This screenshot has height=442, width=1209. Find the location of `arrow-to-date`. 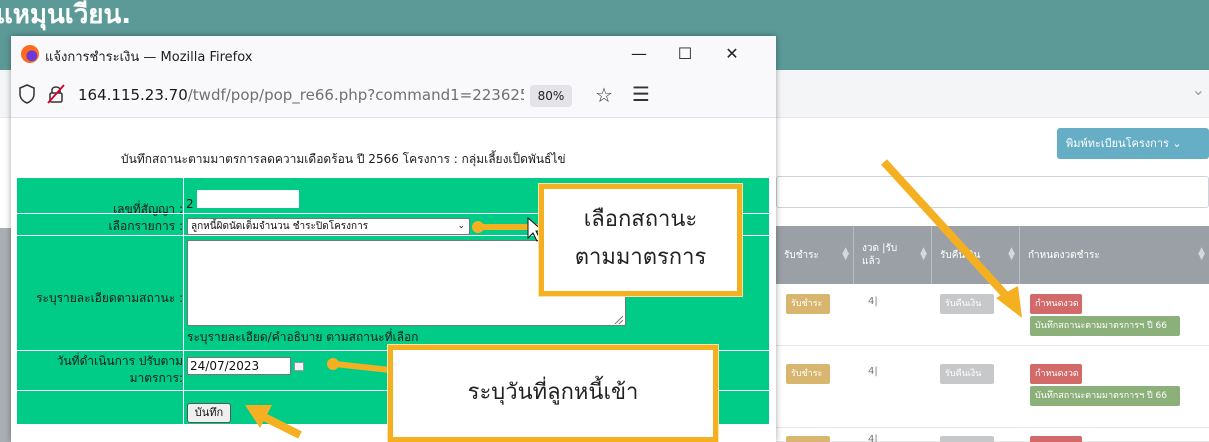

arrow-to-date is located at coordinates (359, 365).